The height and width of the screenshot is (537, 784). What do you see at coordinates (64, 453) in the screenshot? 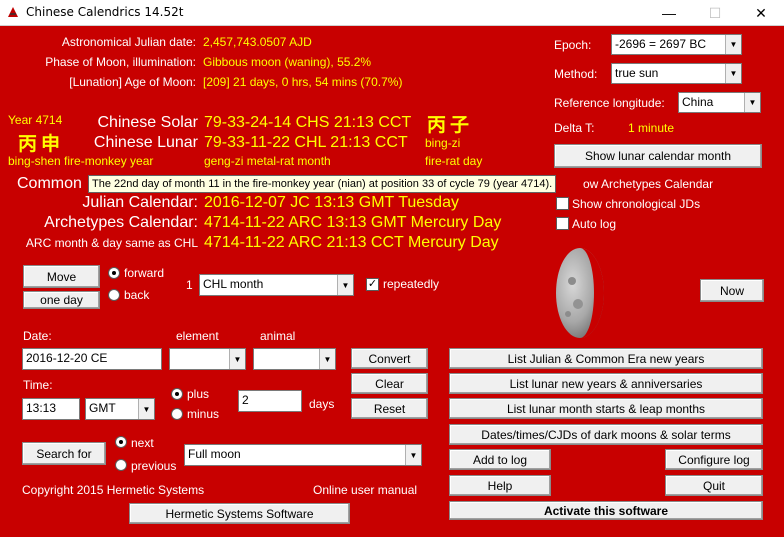
I see `search-for-button: Search for` at bounding box center [64, 453].